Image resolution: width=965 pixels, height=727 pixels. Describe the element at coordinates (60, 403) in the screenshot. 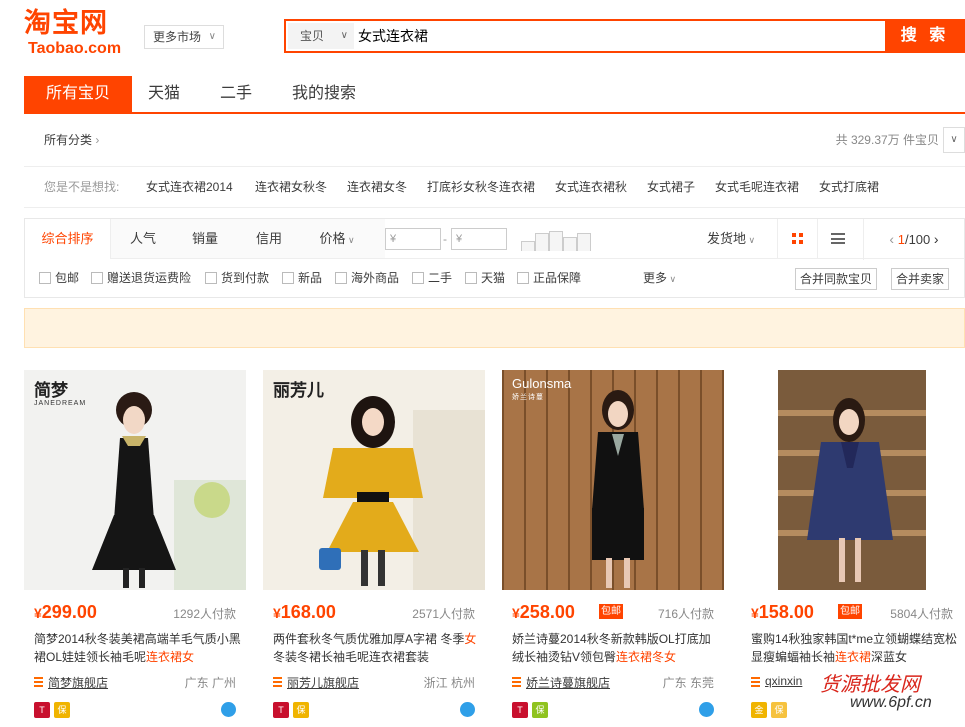

I see `brand-sub: JANEDREAM` at that location.